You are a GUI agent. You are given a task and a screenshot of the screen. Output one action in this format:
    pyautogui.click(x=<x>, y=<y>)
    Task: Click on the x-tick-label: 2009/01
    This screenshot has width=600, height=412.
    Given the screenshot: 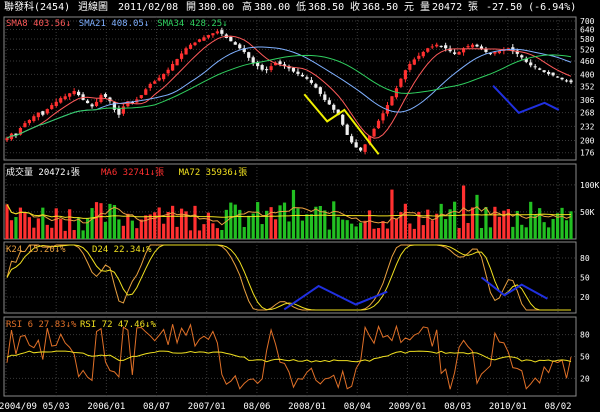 What is the action you would take?
    pyautogui.click(x=407, y=407)
    